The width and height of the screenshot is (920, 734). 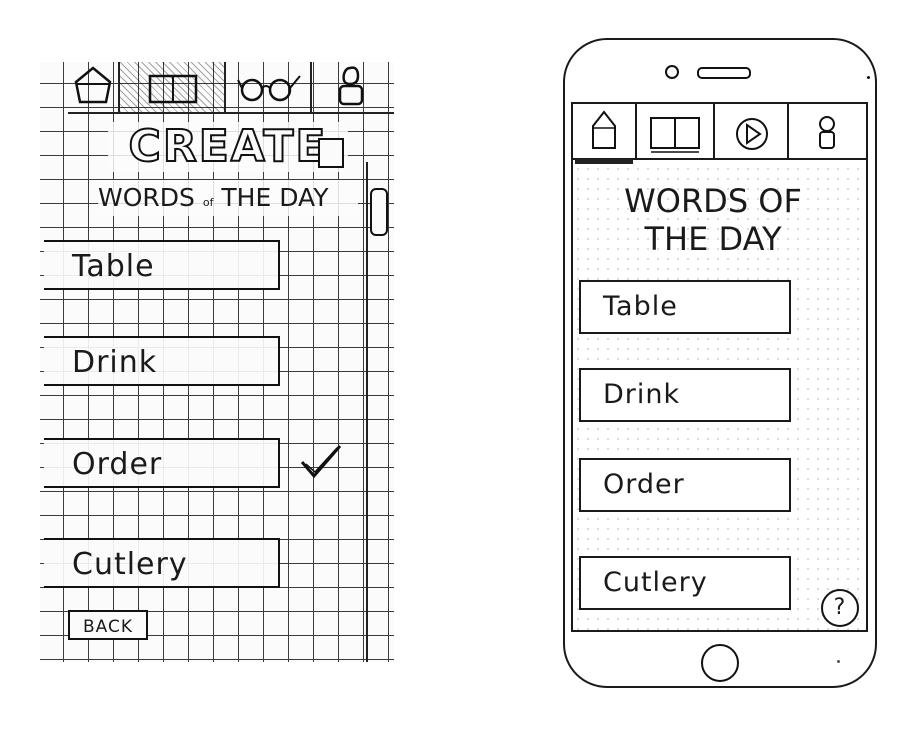 I want to click on back-button: BACK, so click(x=108, y=625).